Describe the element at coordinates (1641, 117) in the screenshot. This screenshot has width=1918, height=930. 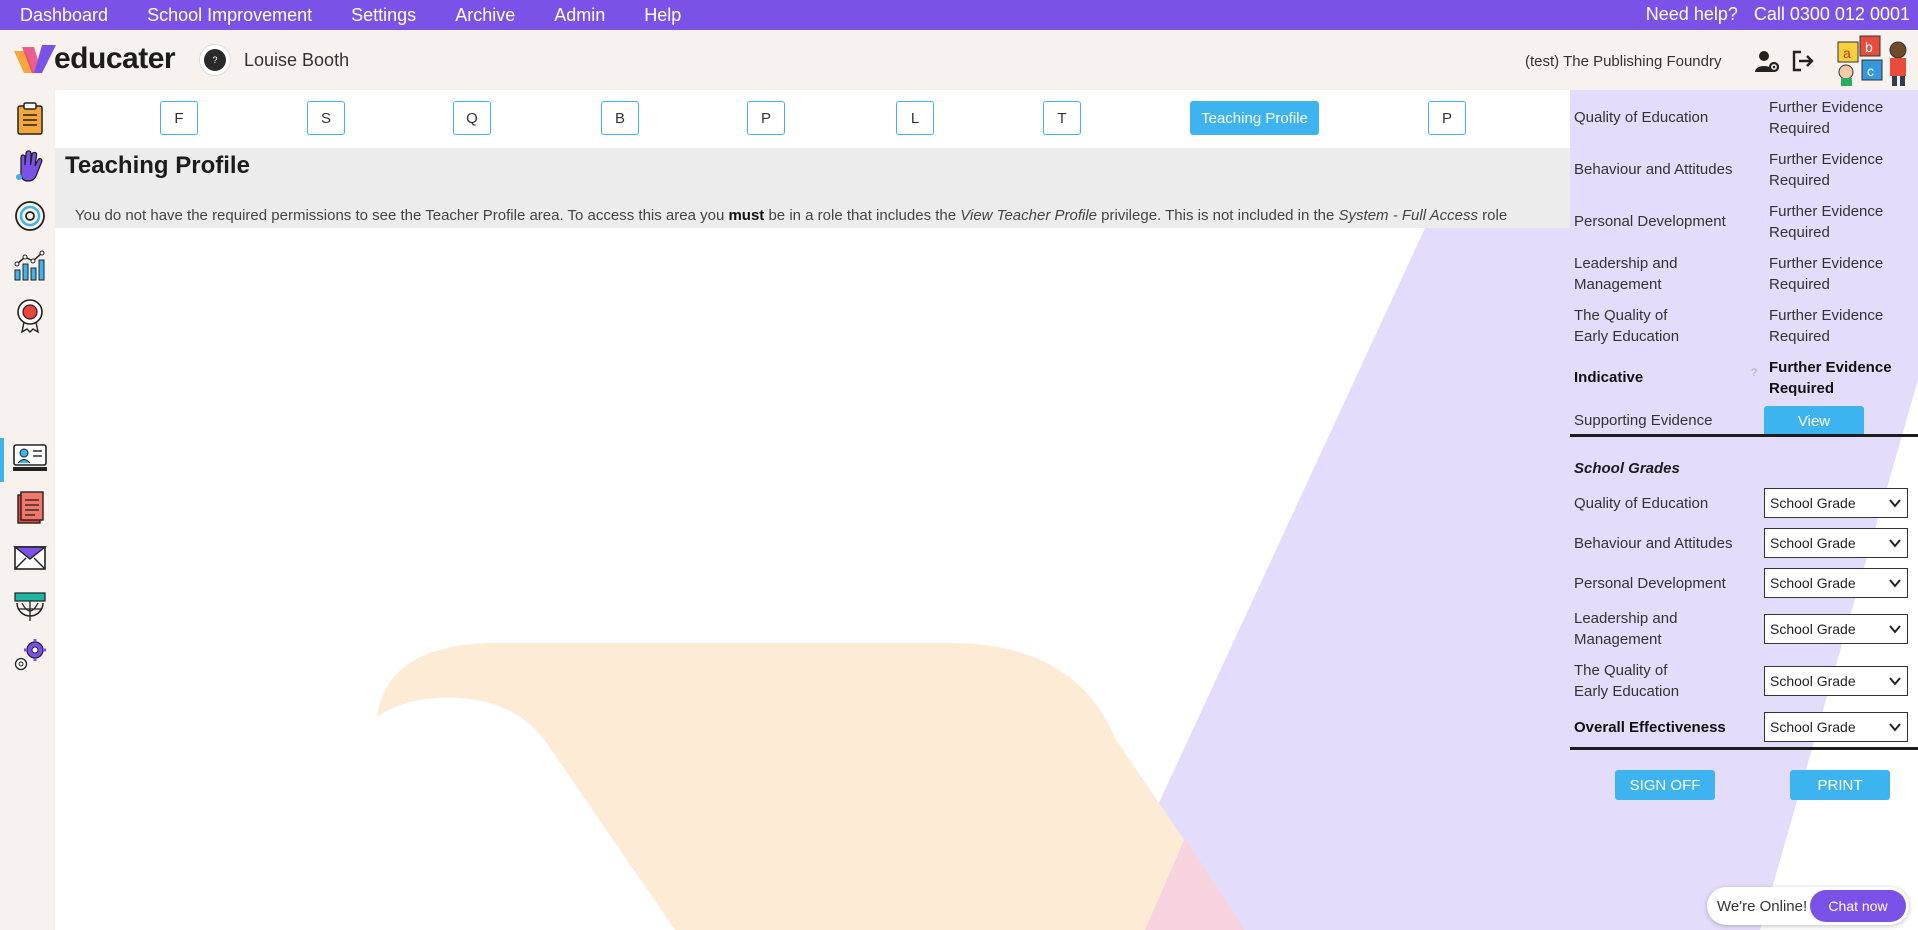
I see `judgement-label: Quality of Education` at that location.